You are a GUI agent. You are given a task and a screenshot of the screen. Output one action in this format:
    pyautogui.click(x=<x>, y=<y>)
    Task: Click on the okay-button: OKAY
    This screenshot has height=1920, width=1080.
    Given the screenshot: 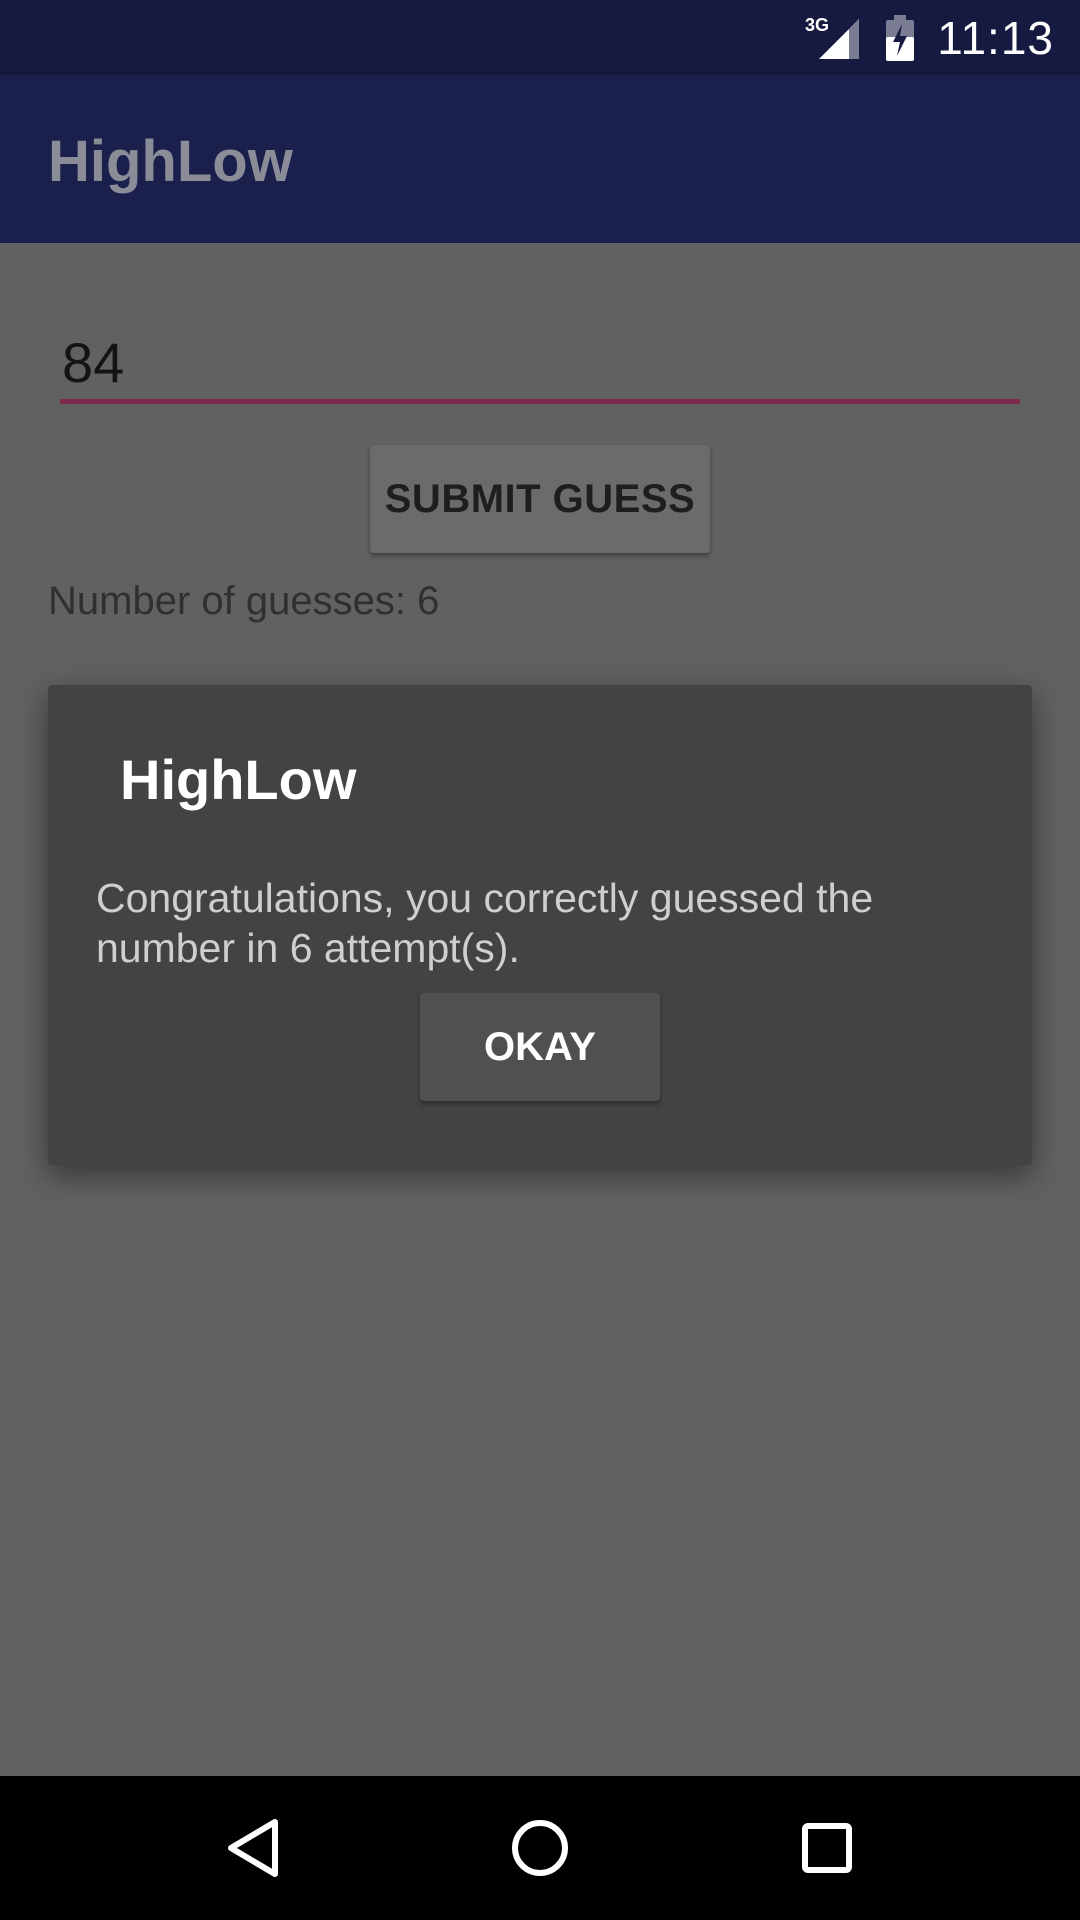 What is the action you would take?
    pyautogui.click(x=540, y=1047)
    